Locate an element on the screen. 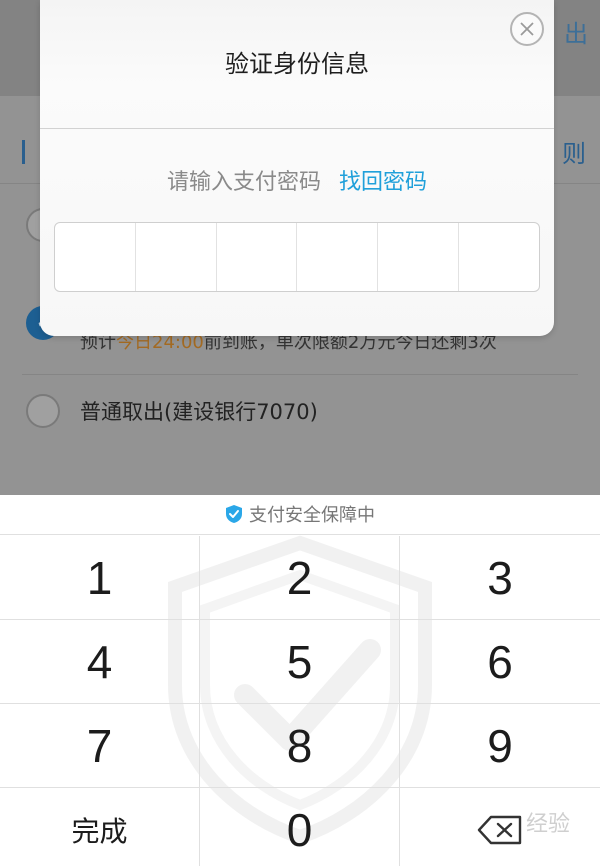  close-icon is located at coordinates (527, 29).